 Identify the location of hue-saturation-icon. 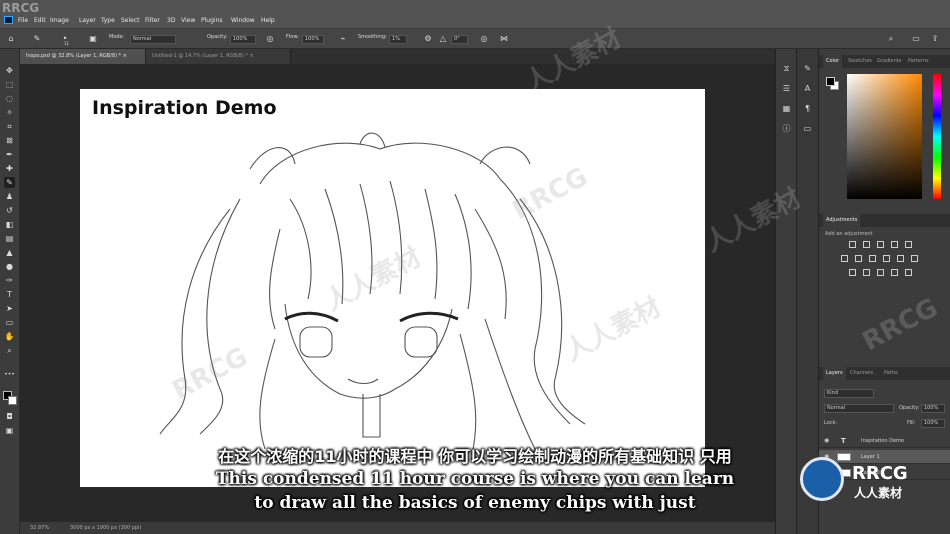
(844, 258).